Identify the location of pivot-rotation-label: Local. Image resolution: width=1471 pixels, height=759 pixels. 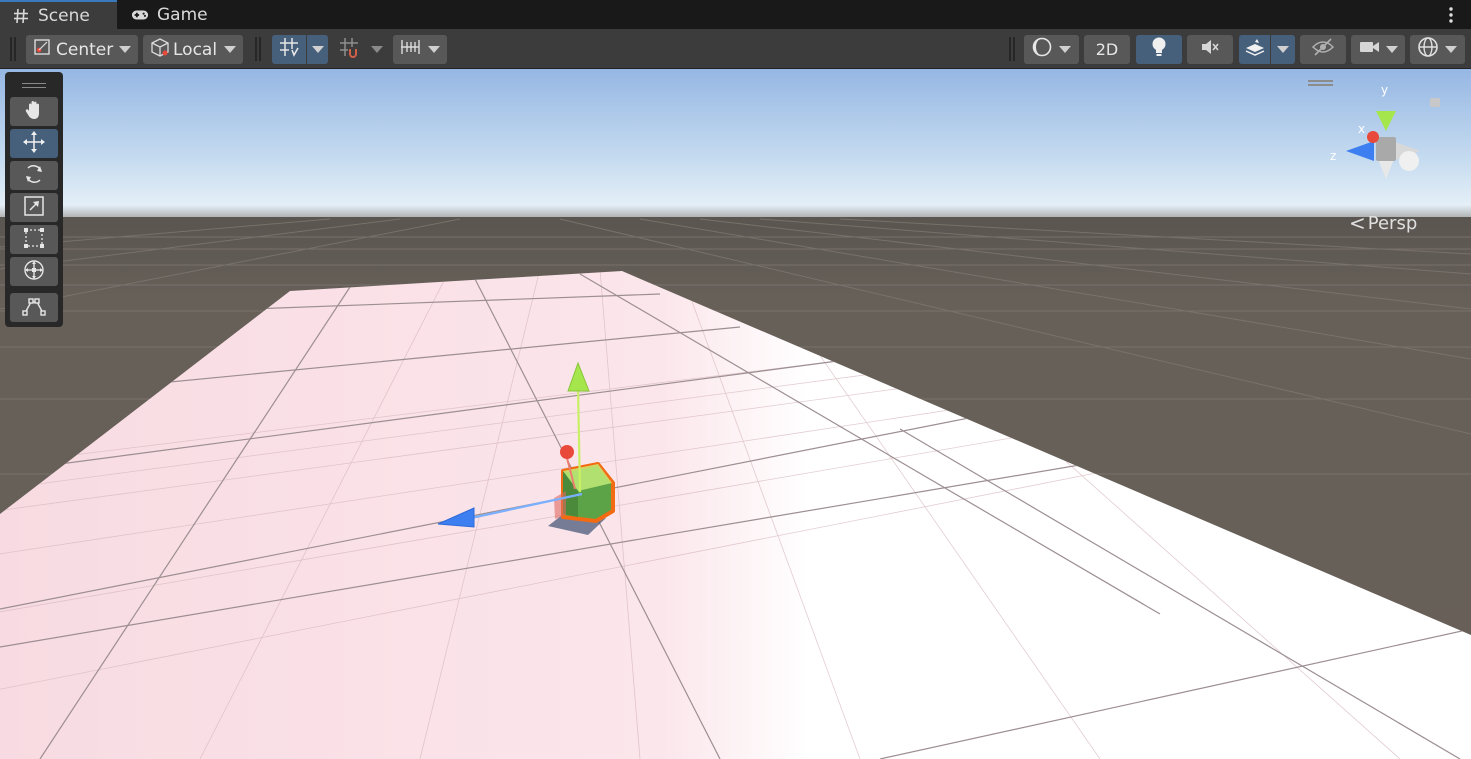
(195, 49).